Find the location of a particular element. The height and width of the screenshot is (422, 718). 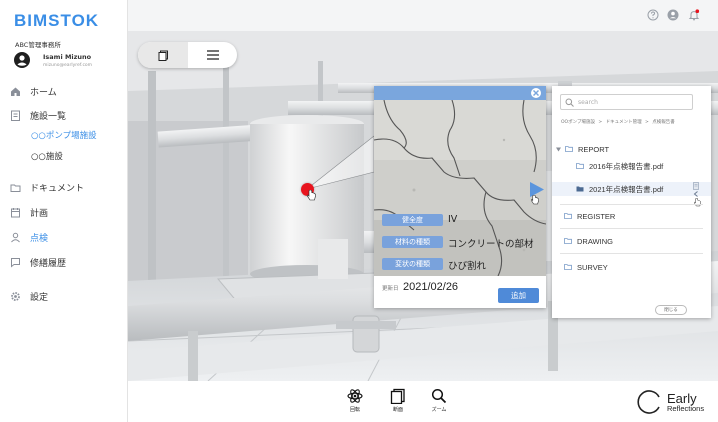

sidebar-item-label: 計画 is located at coordinates (39, 214).